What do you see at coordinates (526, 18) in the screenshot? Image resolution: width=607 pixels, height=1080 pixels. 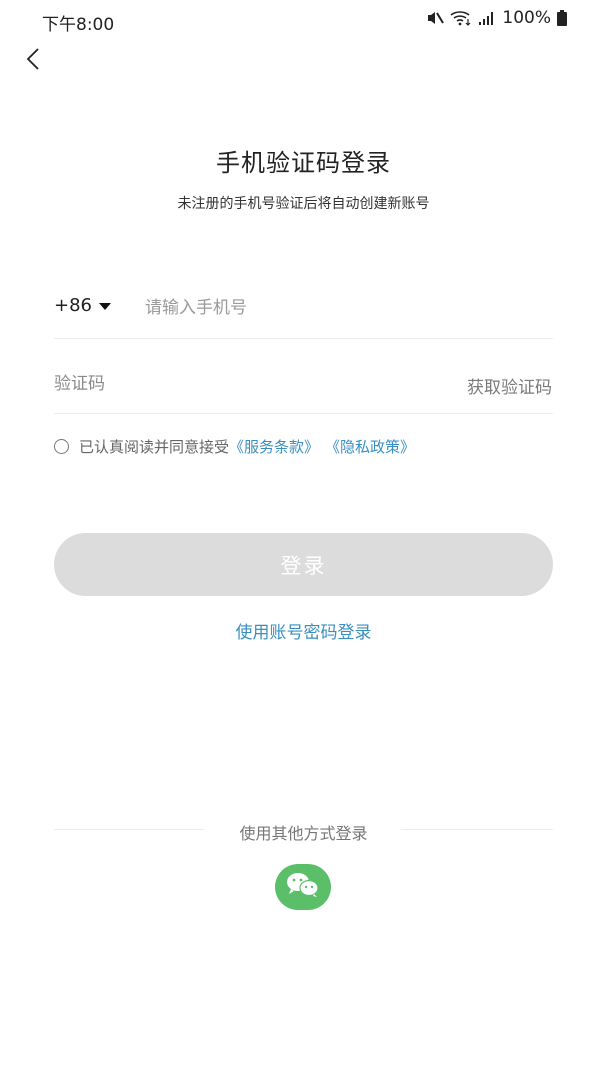 I see `battery-text: 100%` at bounding box center [526, 18].